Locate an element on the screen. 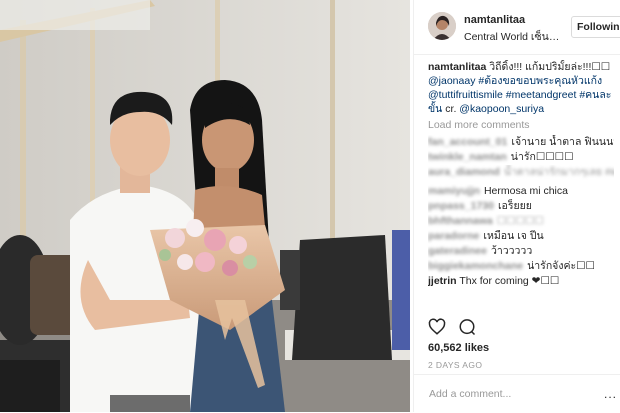  caption-hashtag-1: #ต้องขอขอบพระคุณหัวแก้ง is located at coordinates (538, 81).